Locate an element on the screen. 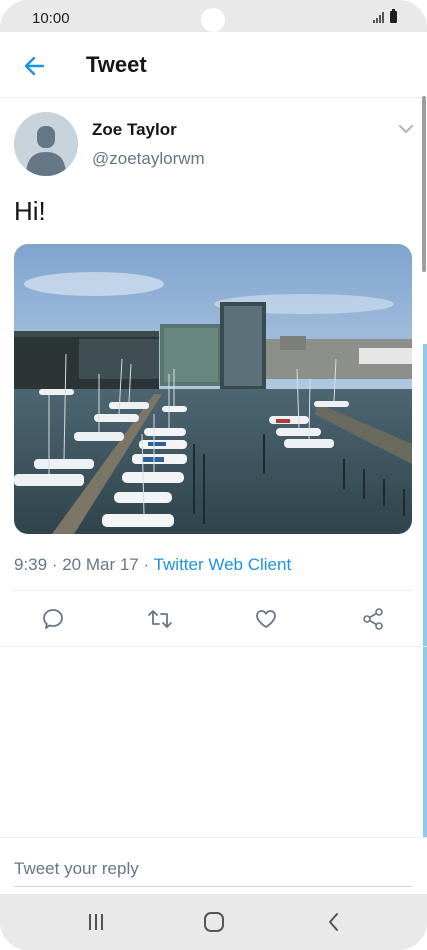 The width and height of the screenshot is (427, 950). back-nav-button is located at coordinates (334, 922).